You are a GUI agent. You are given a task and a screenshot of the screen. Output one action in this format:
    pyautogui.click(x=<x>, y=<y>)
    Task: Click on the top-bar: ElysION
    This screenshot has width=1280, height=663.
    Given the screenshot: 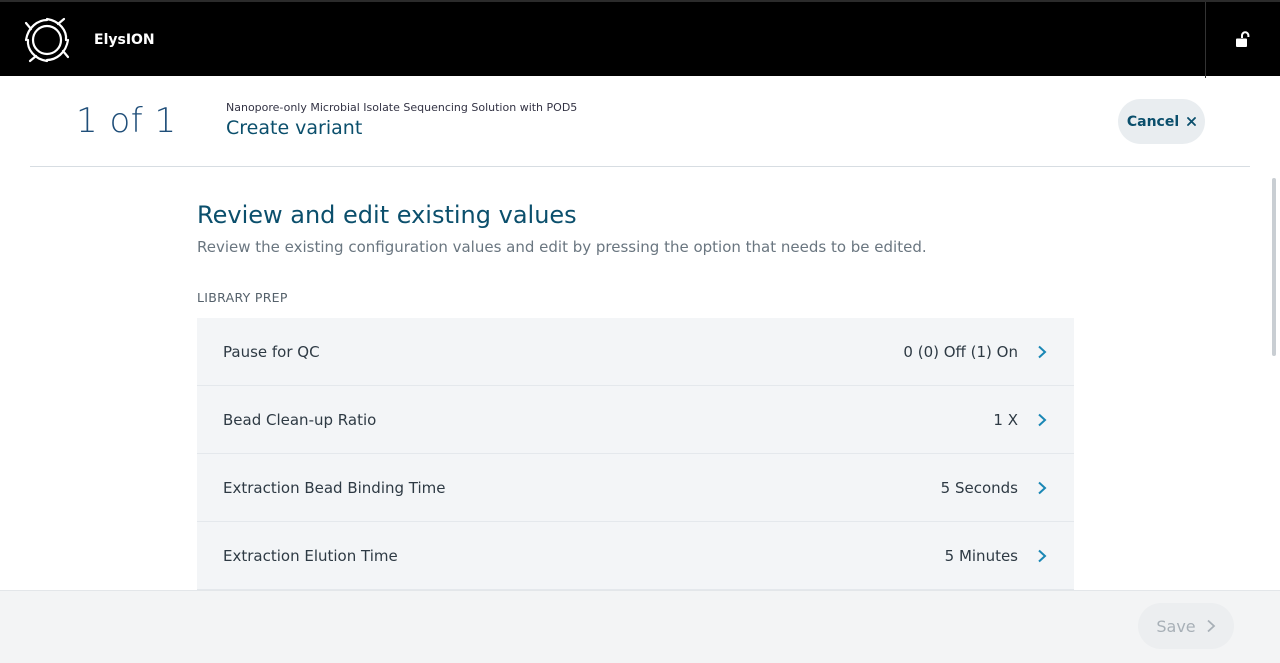 What is the action you would take?
    pyautogui.click(x=640, y=39)
    